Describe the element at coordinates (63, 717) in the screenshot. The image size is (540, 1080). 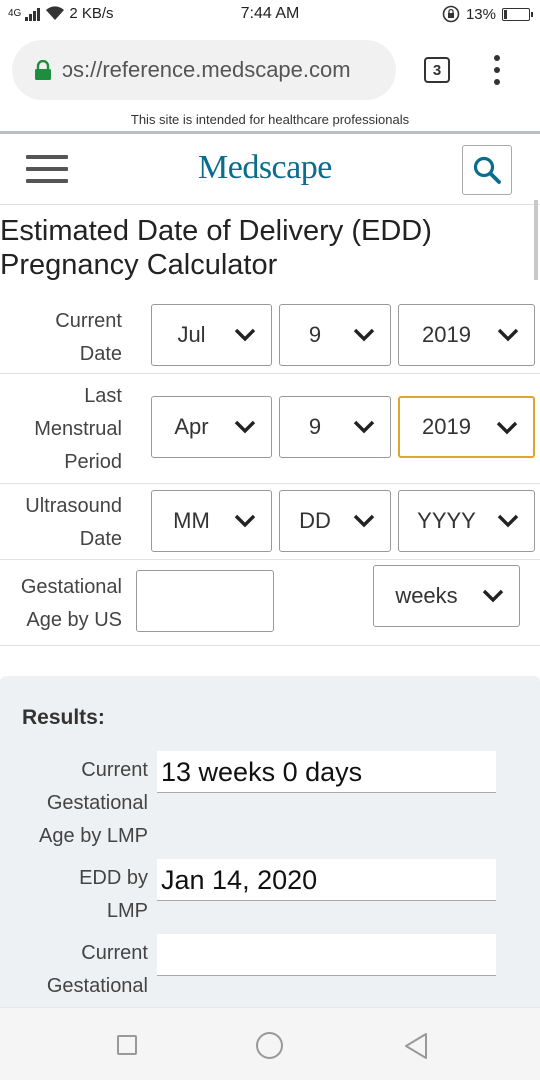
I see `results-heading: Results:` at that location.